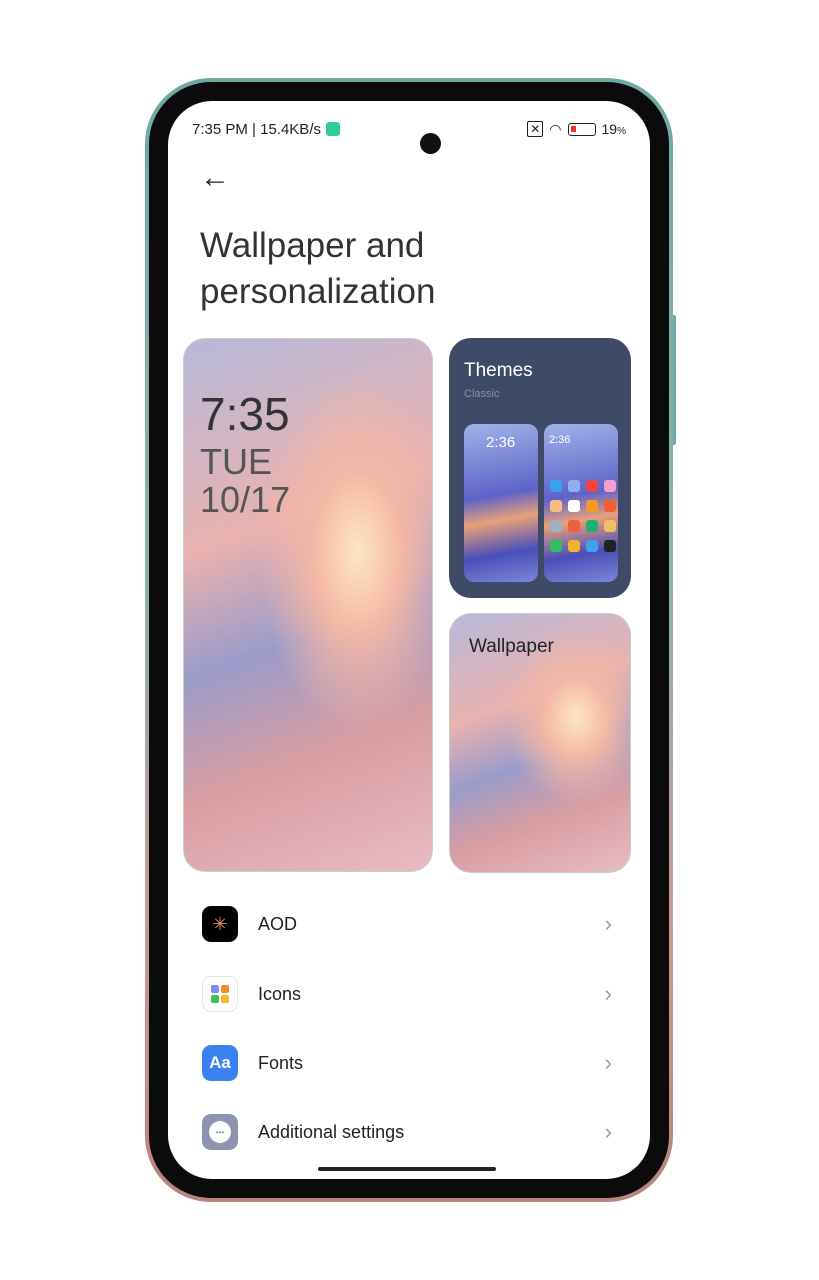  What do you see at coordinates (407, 1132) in the screenshot?
I see `list-item-additional-settings: ••• Additional settings ›` at bounding box center [407, 1132].